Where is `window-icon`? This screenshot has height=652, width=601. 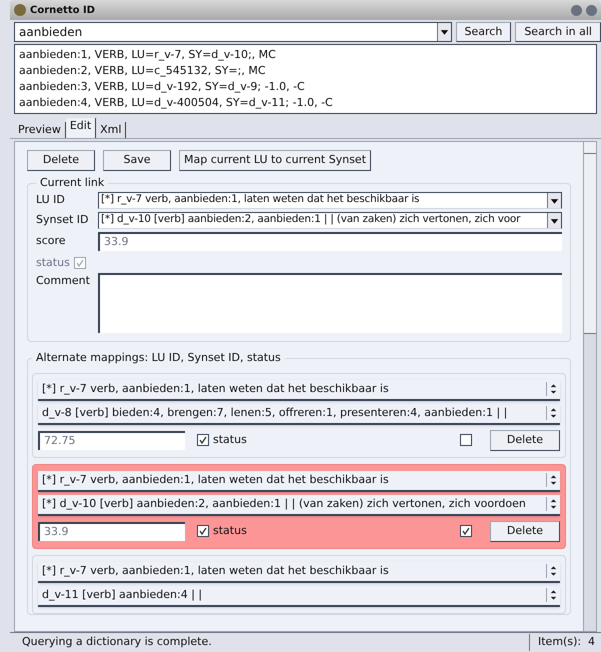
window-icon is located at coordinates (20, 10).